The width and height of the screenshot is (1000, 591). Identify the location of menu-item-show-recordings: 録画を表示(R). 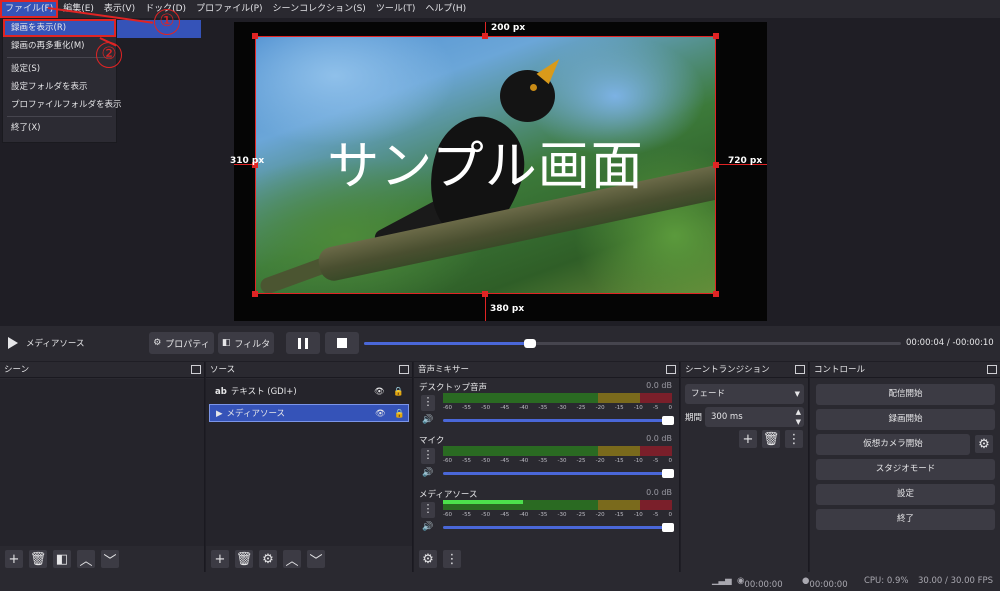
(59, 28).